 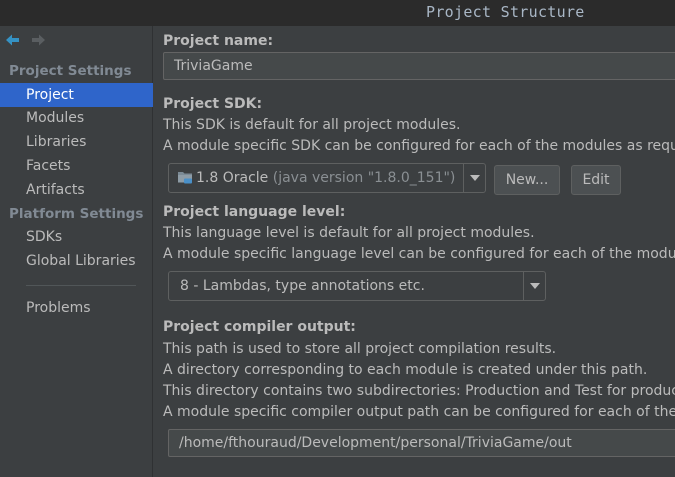 I want to click on title-bar: Project Structure, so click(x=337, y=13).